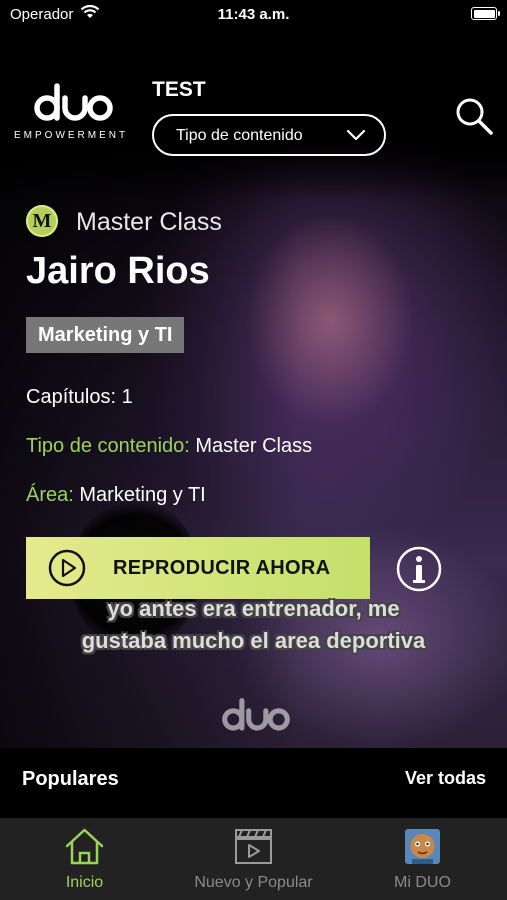 This screenshot has height=900, width=507. Describe the element at coordinates (50, 495) in the screenshot. I see `area-info-label: Área:` at that location.